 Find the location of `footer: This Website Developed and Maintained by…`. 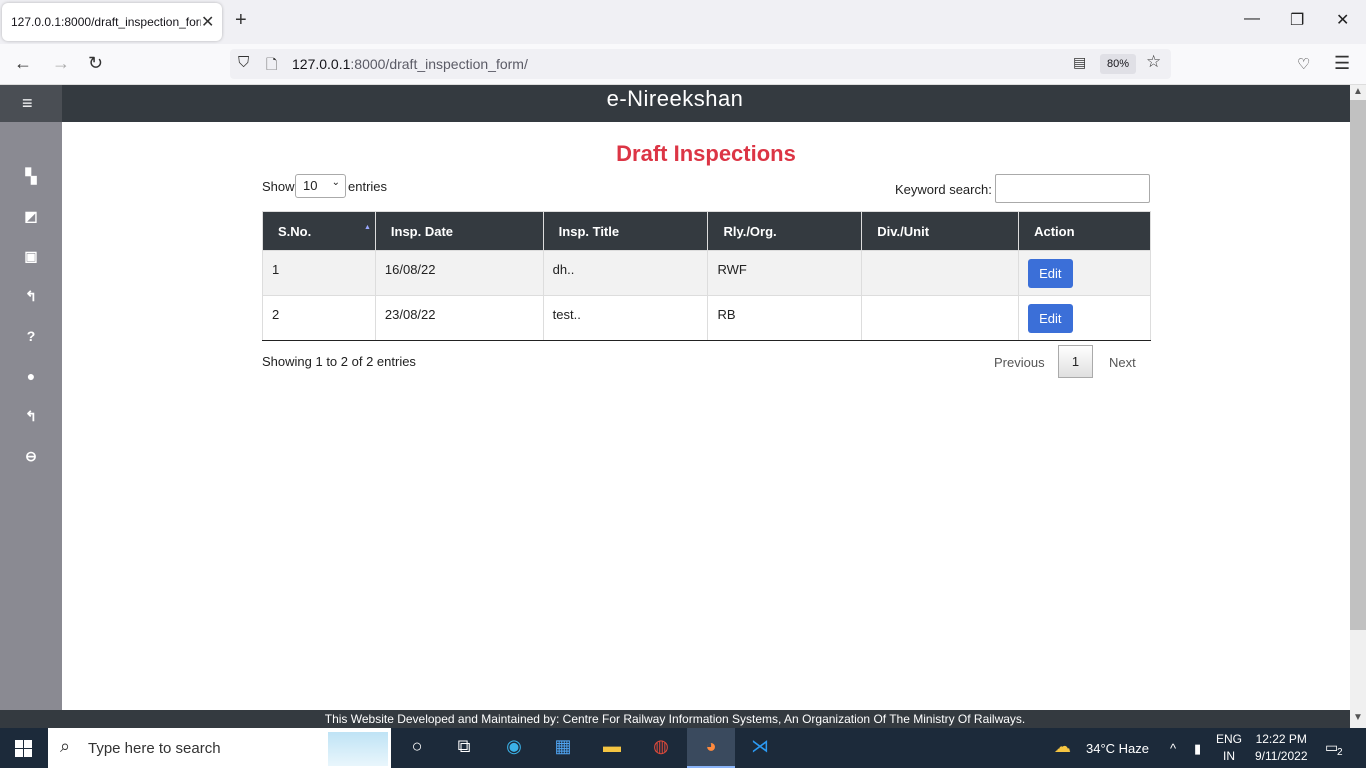

footer: This Website Developed and Maintained by… is located at coordinates (675, 719).